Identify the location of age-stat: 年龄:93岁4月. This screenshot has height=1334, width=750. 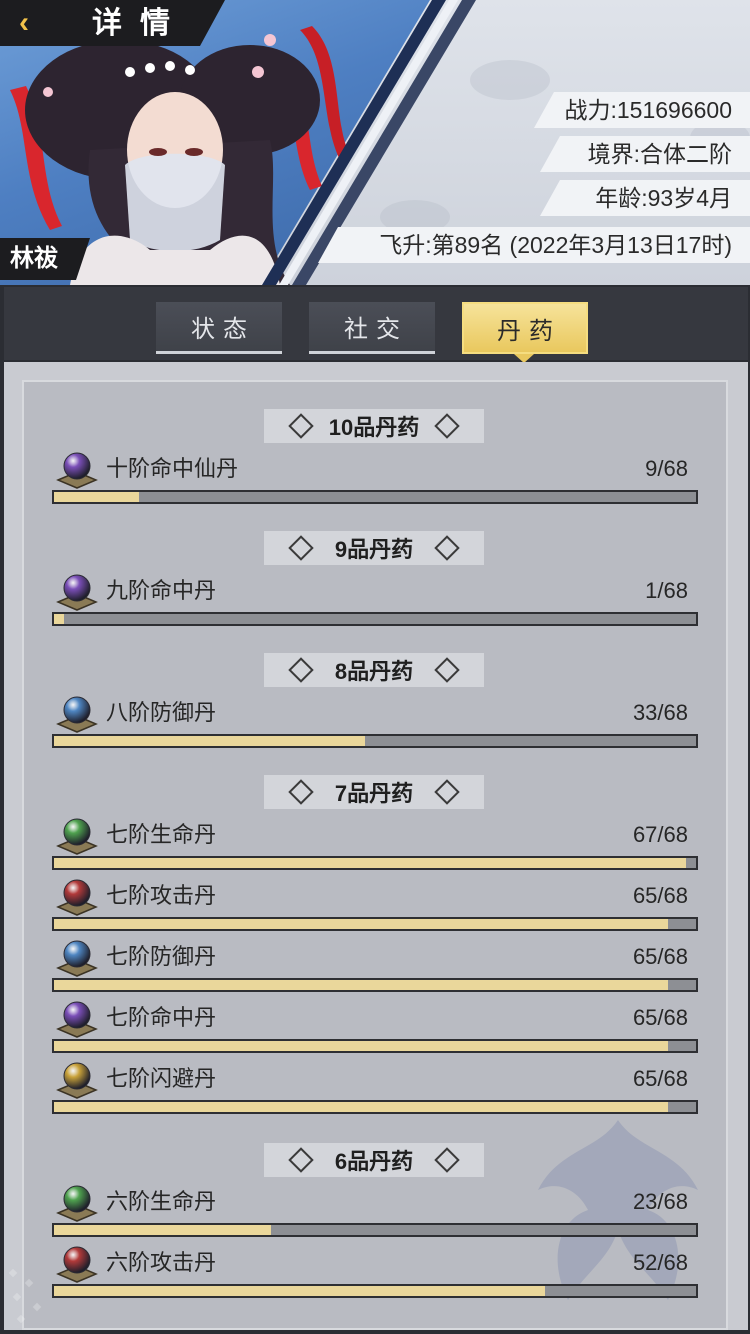
(645, 198).